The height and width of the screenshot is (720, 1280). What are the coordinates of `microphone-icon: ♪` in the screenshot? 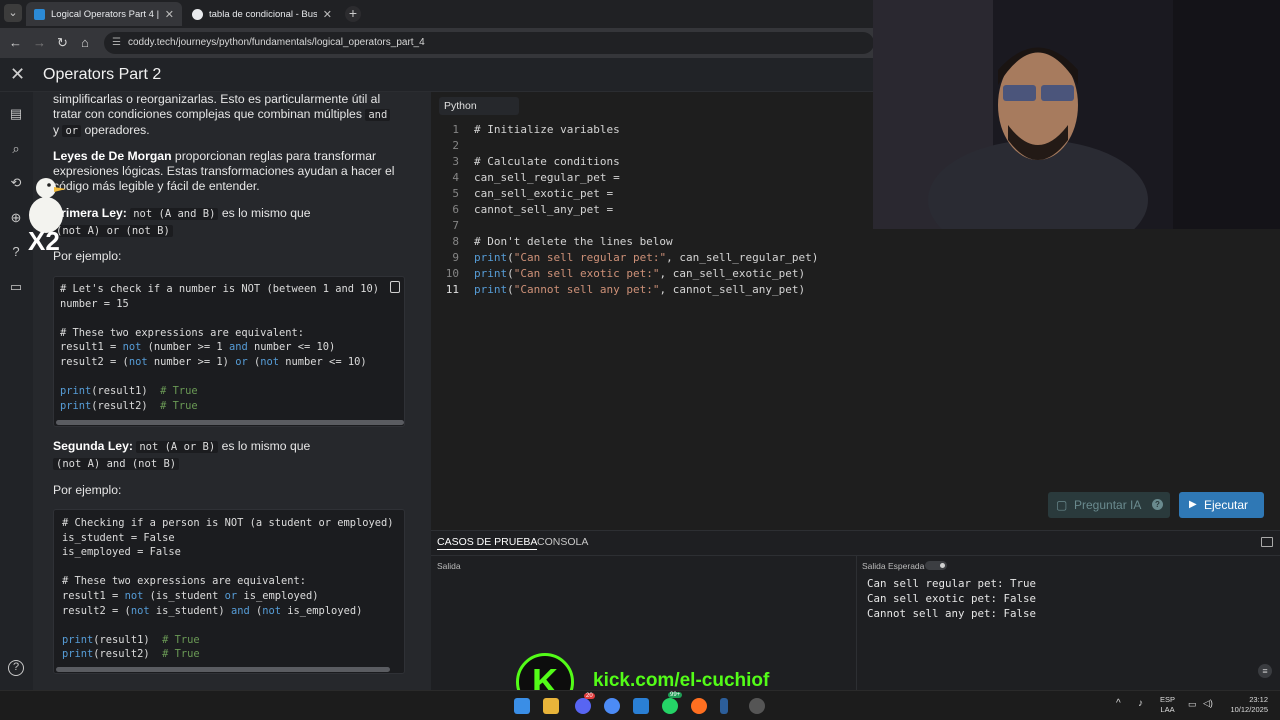 It's located at (1140, 703).